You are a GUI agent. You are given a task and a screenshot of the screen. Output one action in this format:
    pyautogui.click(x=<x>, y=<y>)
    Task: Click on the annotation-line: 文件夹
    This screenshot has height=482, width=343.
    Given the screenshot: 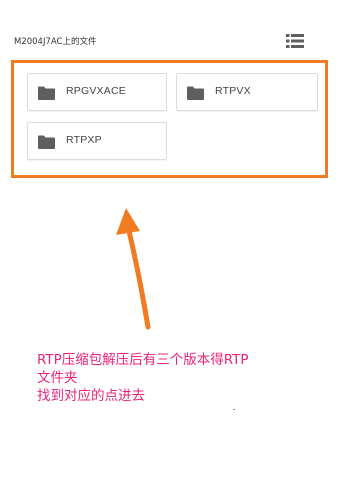 What is the action you would take?
    pyautogui.click(x=57, y=378)
    